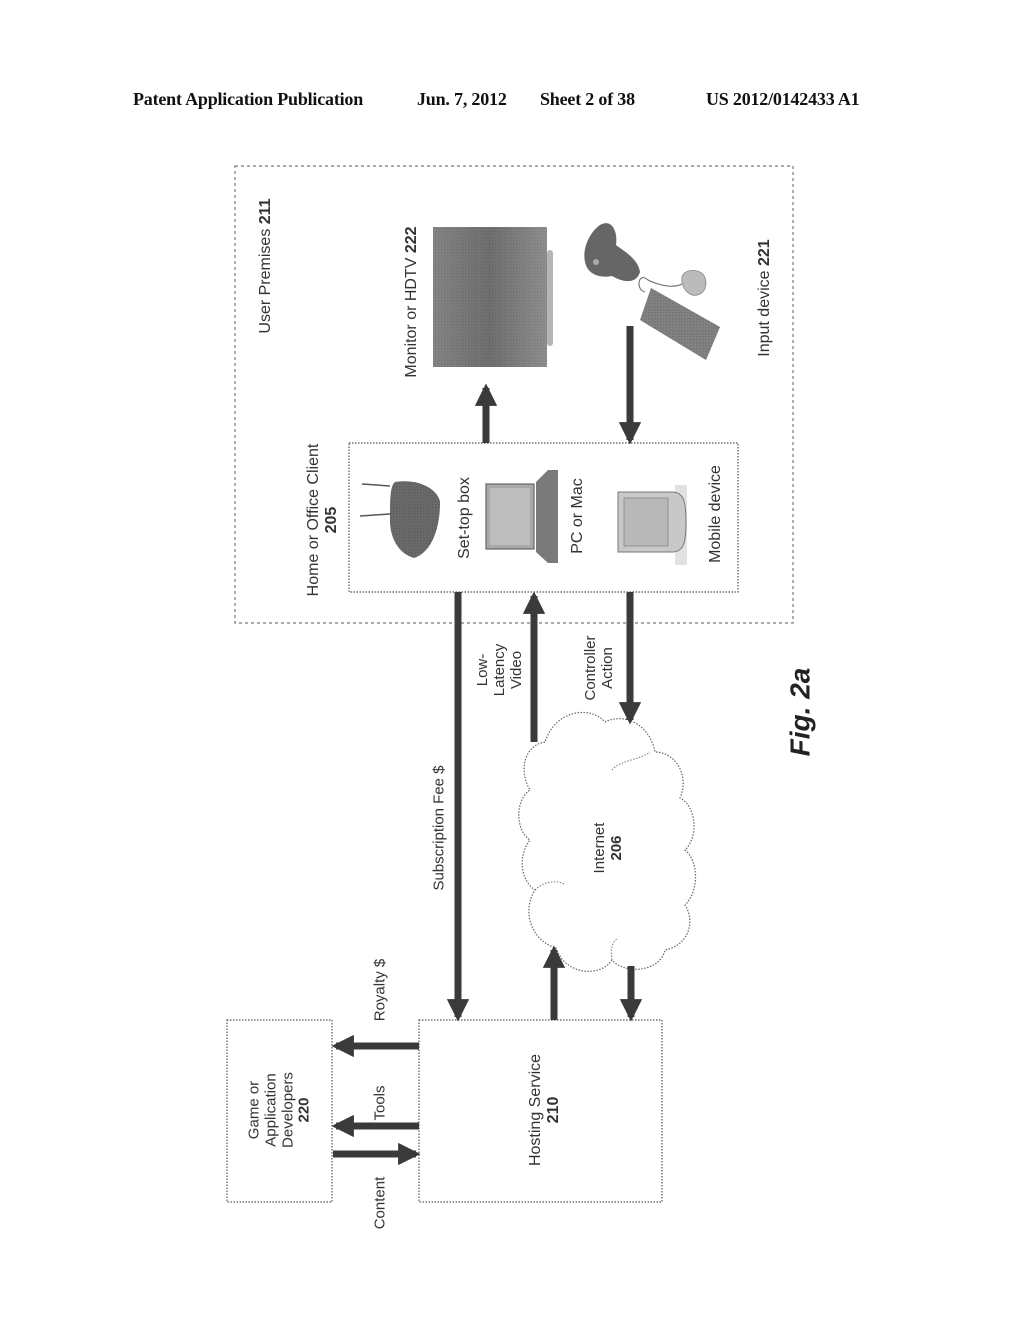  What do you see at coordinates (412, 302) in the screenshot?
I see `monitor-label: Monitor or HDTV 222` at bounding box center [412, 302].